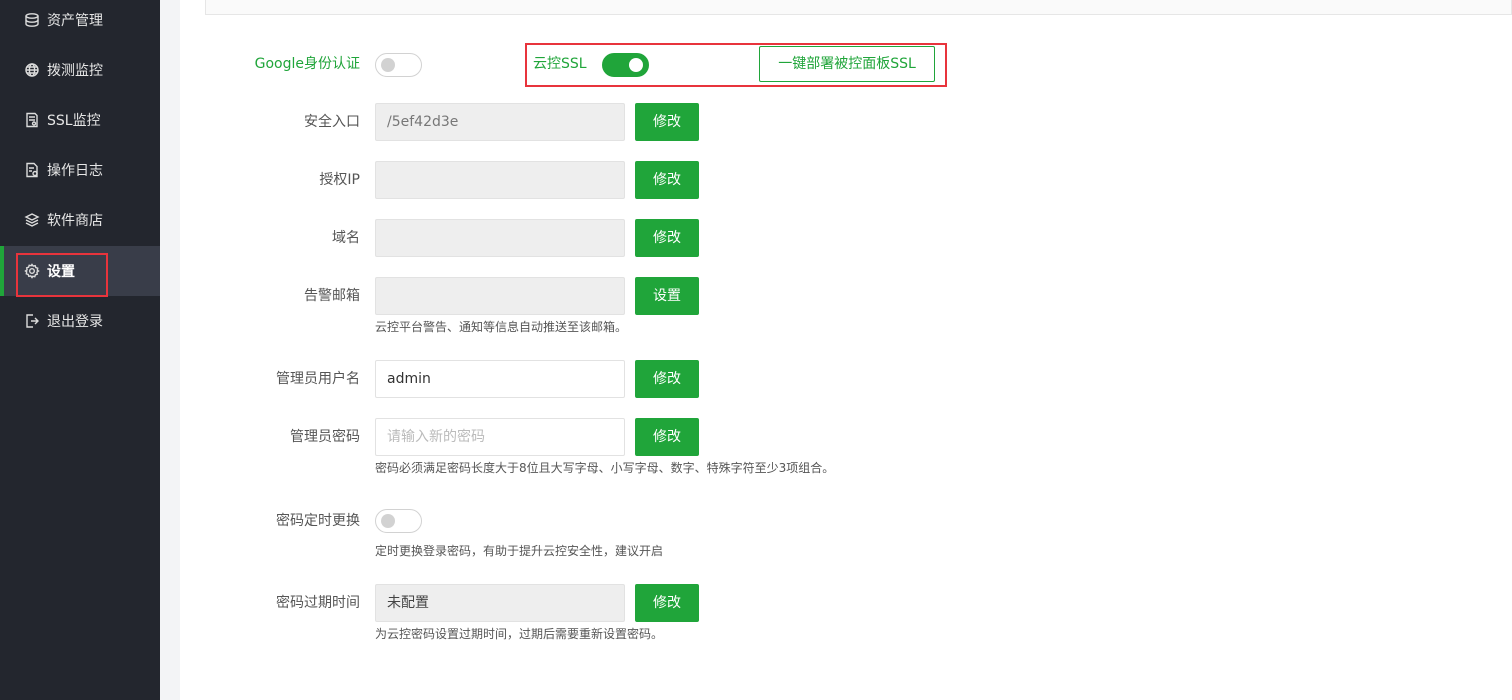 This screenshot has height=700, width=1512. Describe the element at coordinates (74, 121) in the screenshot. I see `sidebar-item-label: SSL监控` at that location.